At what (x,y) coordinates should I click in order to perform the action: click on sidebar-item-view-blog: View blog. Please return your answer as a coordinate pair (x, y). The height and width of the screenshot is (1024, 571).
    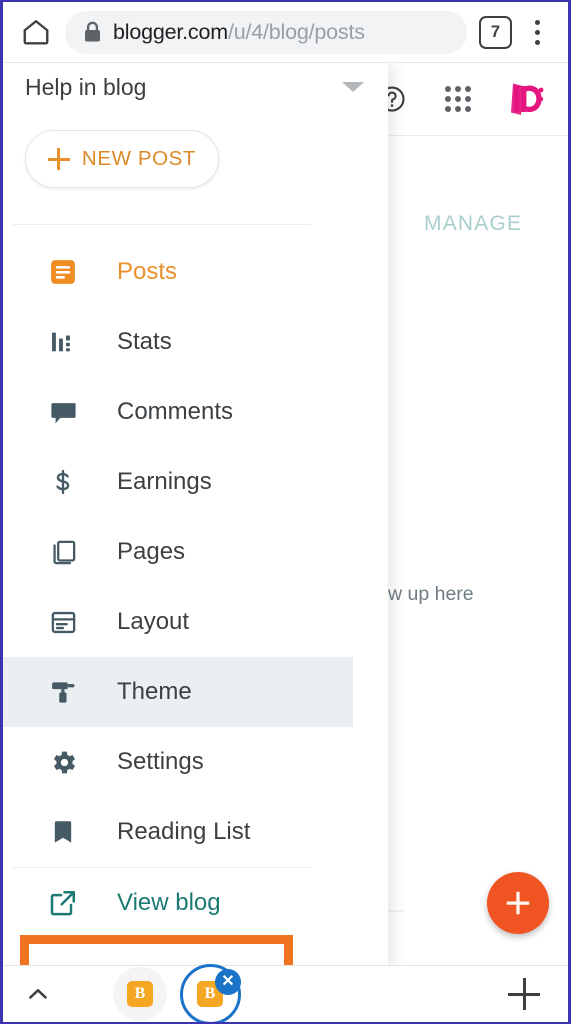
    Looking at the image, I should click on (195, 903).